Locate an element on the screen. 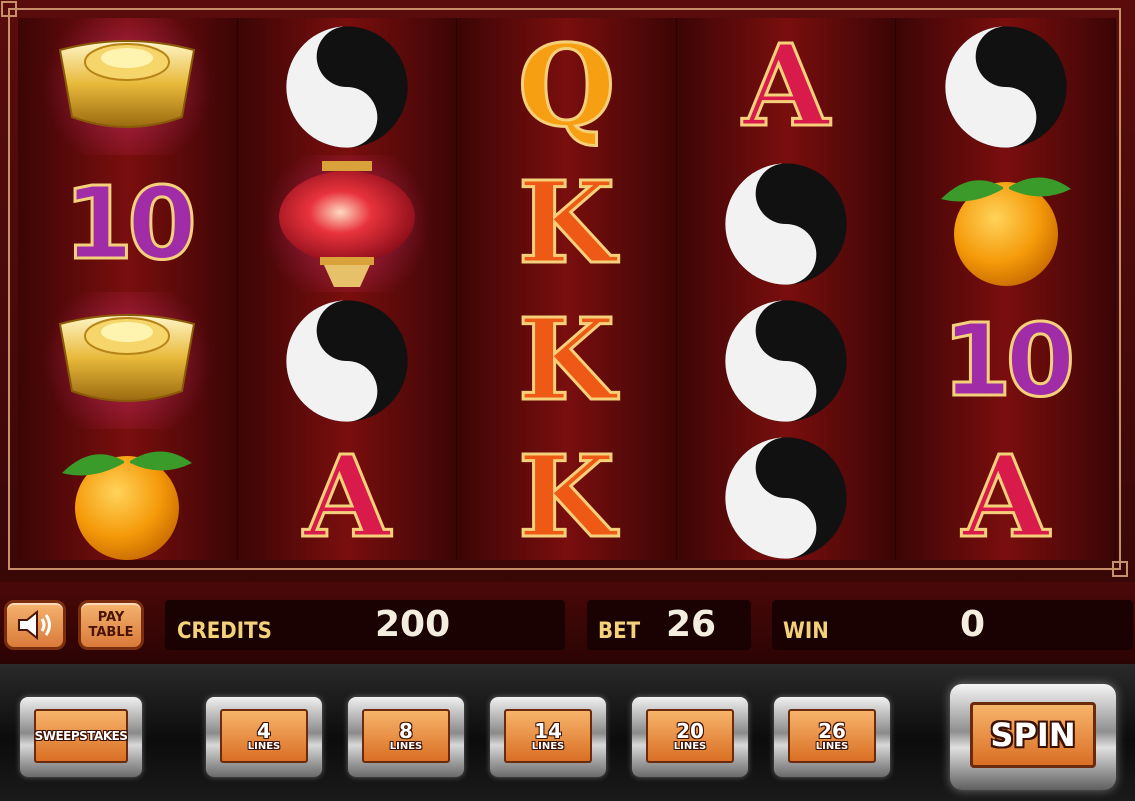 Image resolution: width=1135 pixels, height=801 pixels. bet-panel: BET 26 is located at coordinates (669, 625).